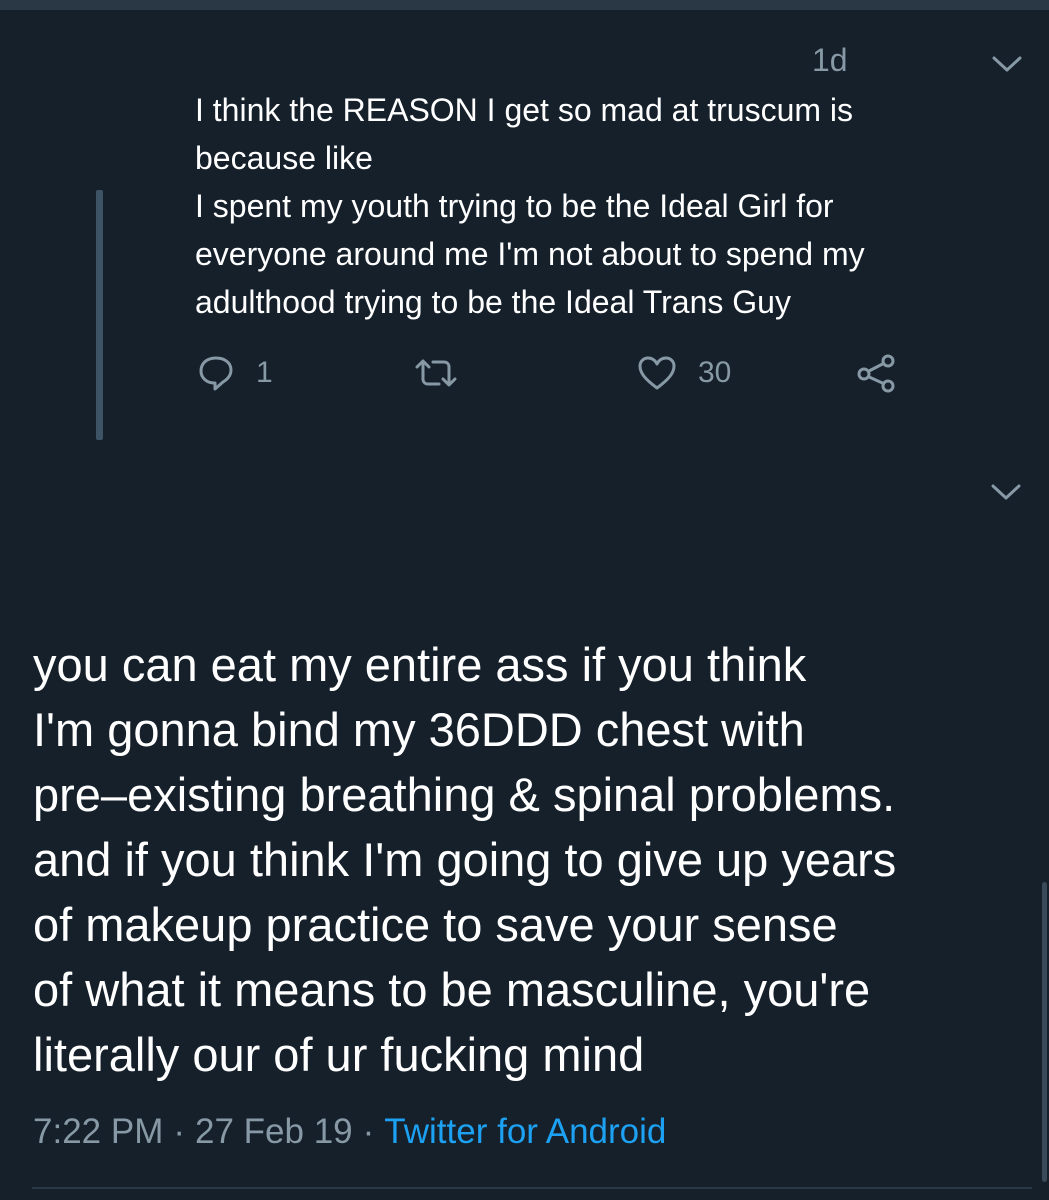 This screenshot has width=1049, height=1200. What do you see at coordinates (98, 1131) in the screenshot?
I see `tweet-time: 7:22 PM` at bounding box center [98, 1131].